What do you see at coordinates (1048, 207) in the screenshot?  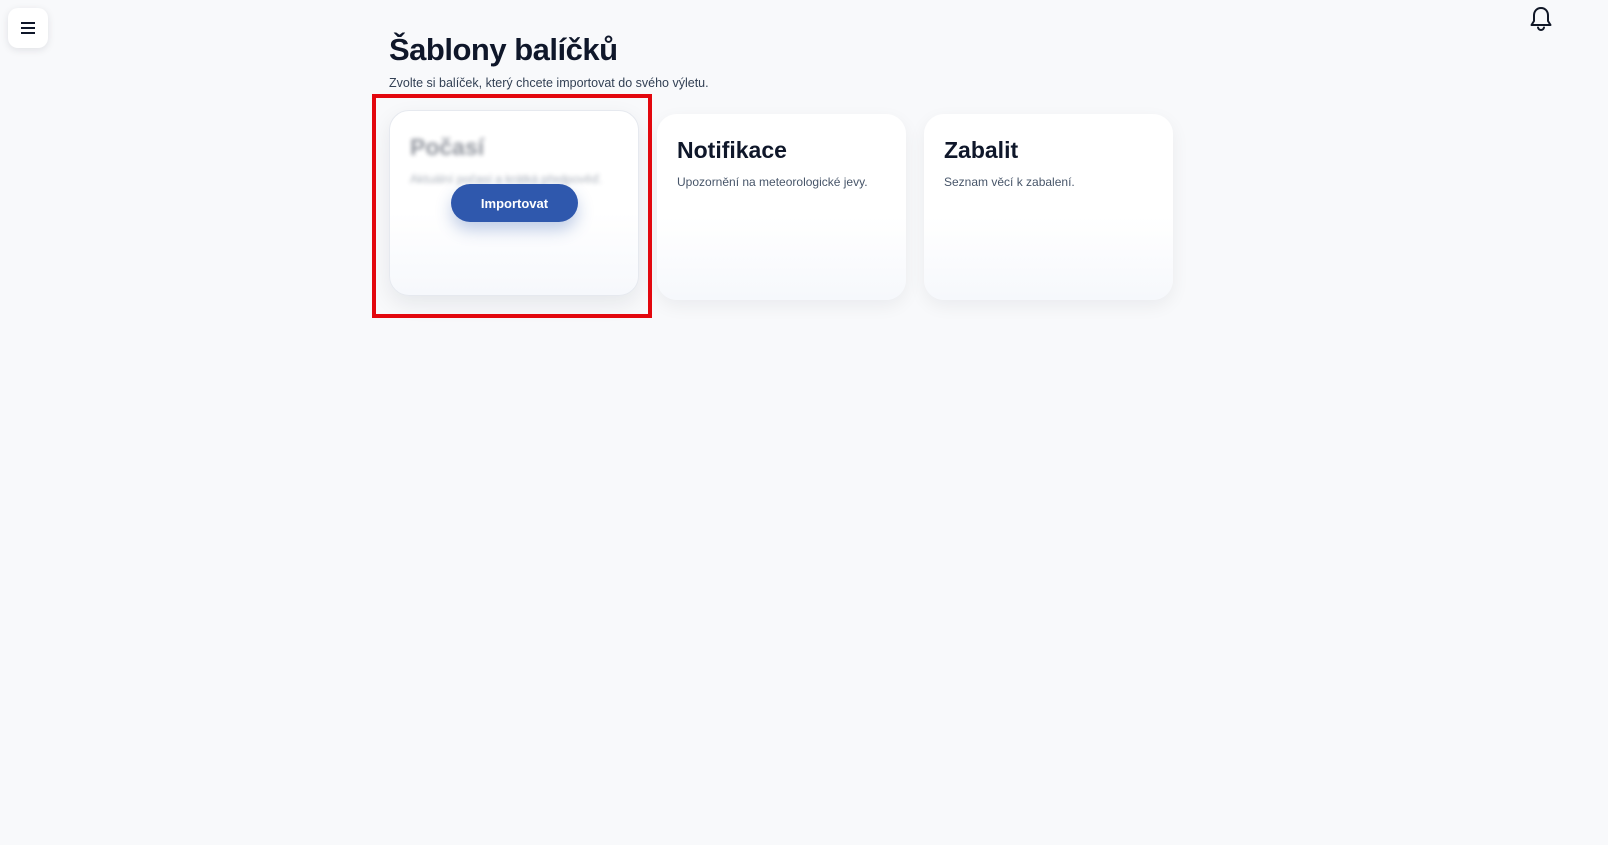 I see `template-card-packing: Zabalit Seznam věcí k zabalení.` at bounding box center [1048, 207].